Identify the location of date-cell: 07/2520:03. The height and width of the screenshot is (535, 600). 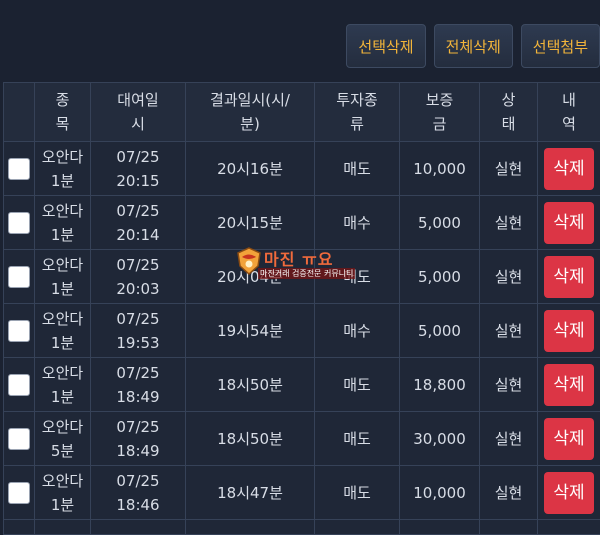
(138, 277).